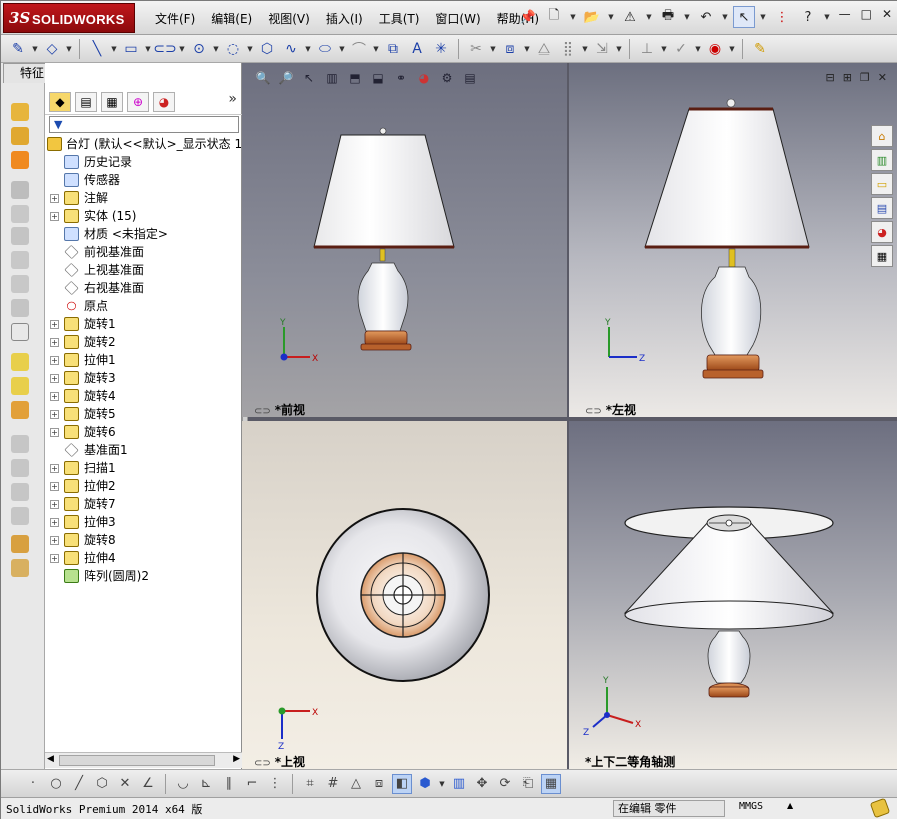  Describe the element at coordinates (143, 360) in the screenshot. I see `tree-item: + 拉伸1` at that location.